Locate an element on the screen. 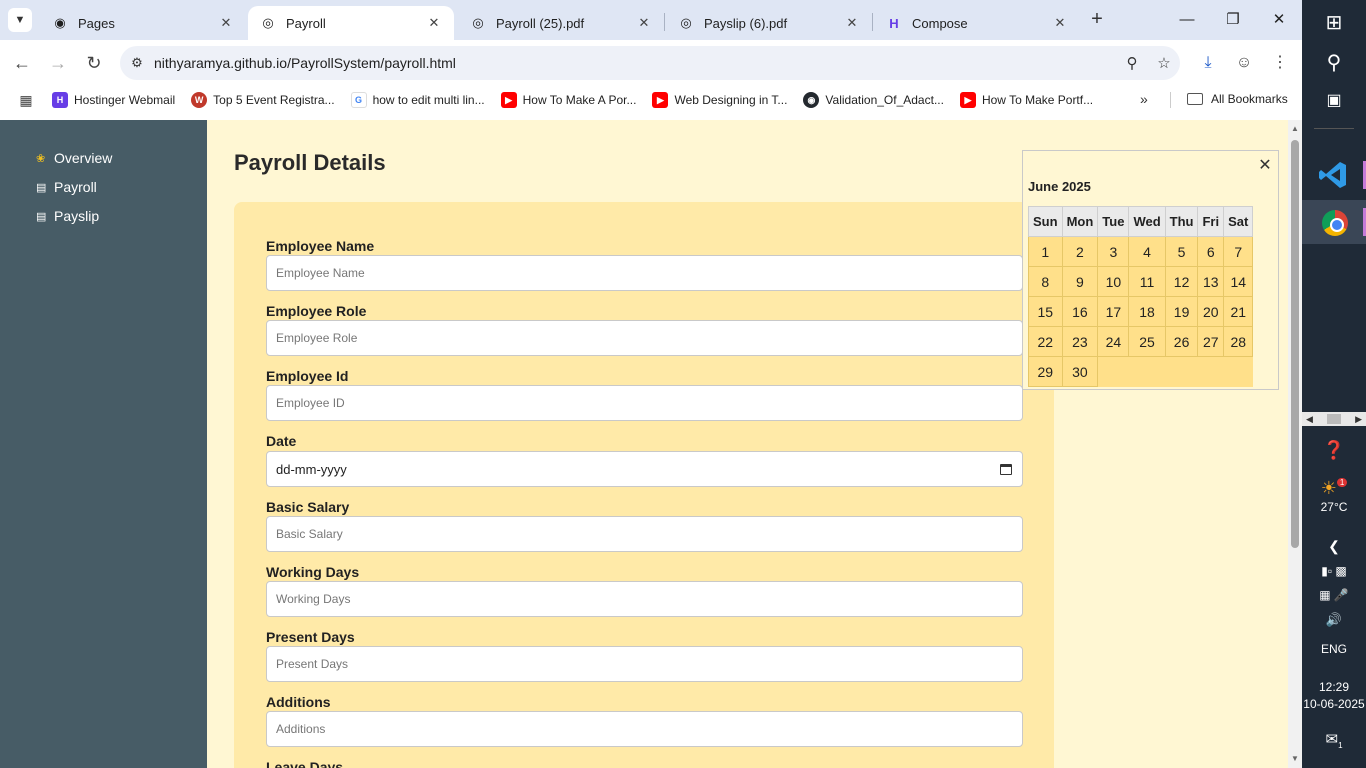 This screenshot has width=1366, height=768. calendar-icon is located at coordinates (1006, 469).